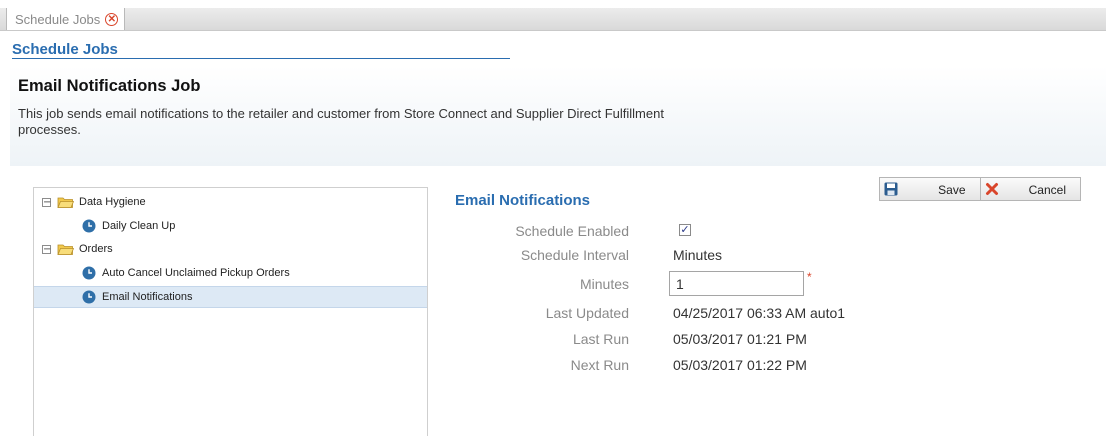 The image size is (1106, 436). What do you see at coordinates (991, 189) in the screenshot?
I see `cancel-icon` at bounding box center [991, 189].